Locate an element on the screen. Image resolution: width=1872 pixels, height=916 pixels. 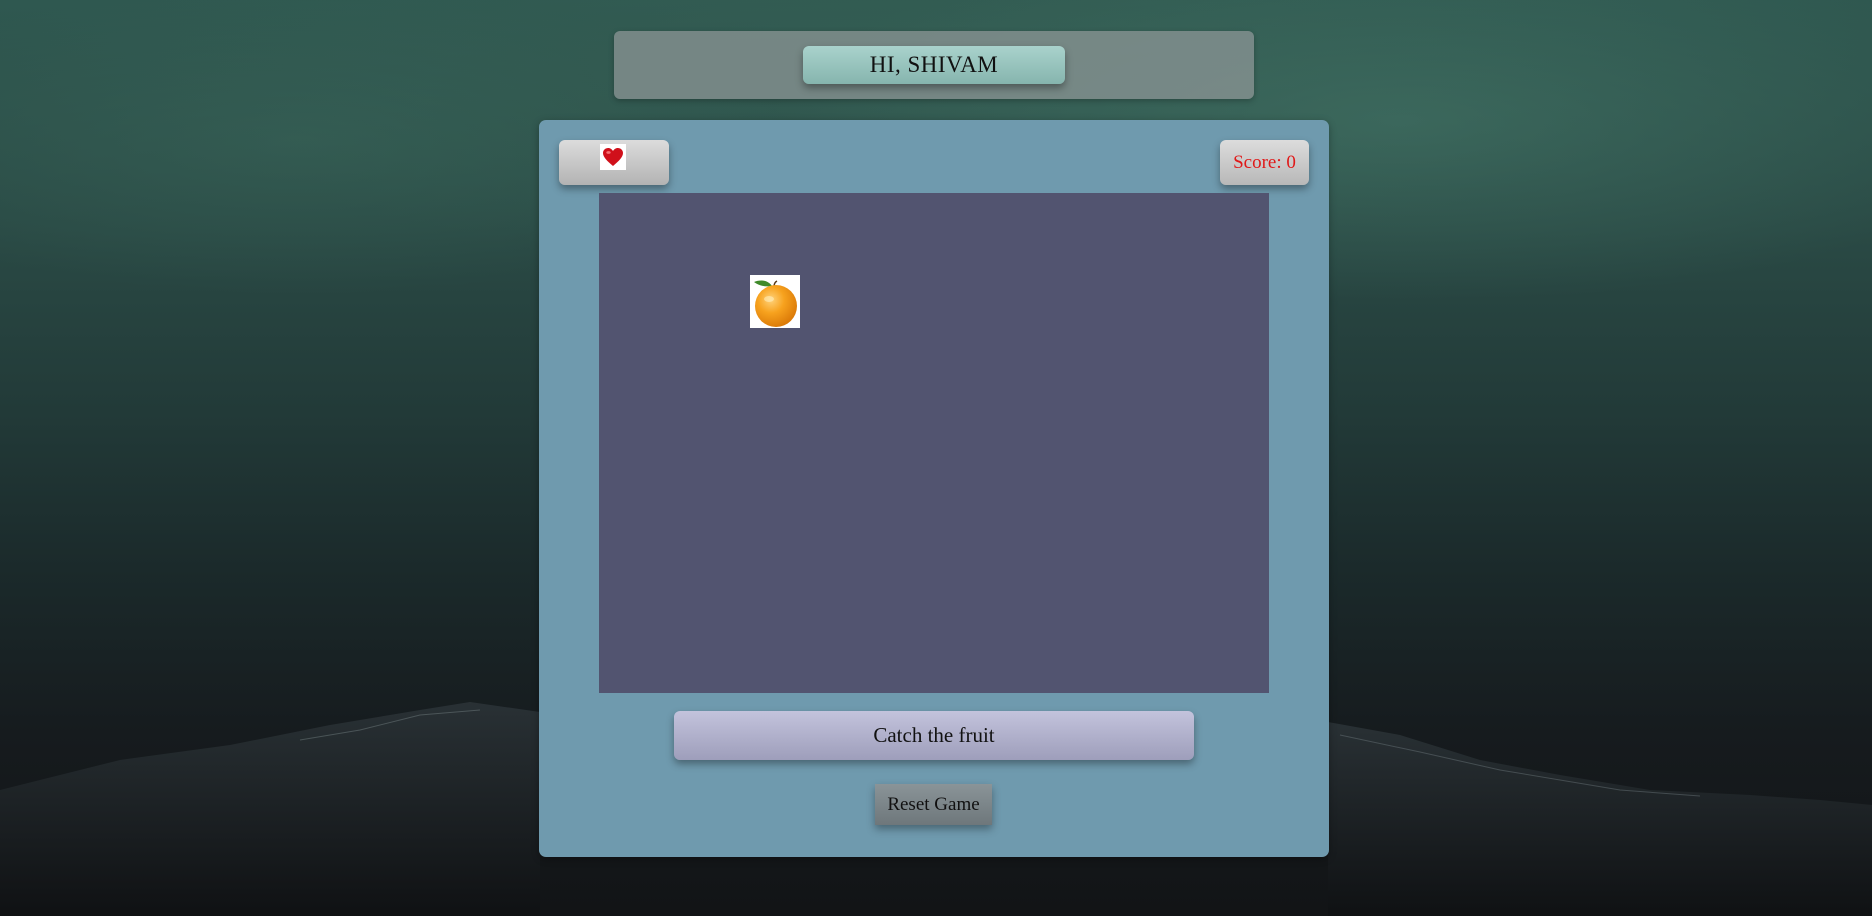
orange-fruit-icon is located at coordinates (775, 301).